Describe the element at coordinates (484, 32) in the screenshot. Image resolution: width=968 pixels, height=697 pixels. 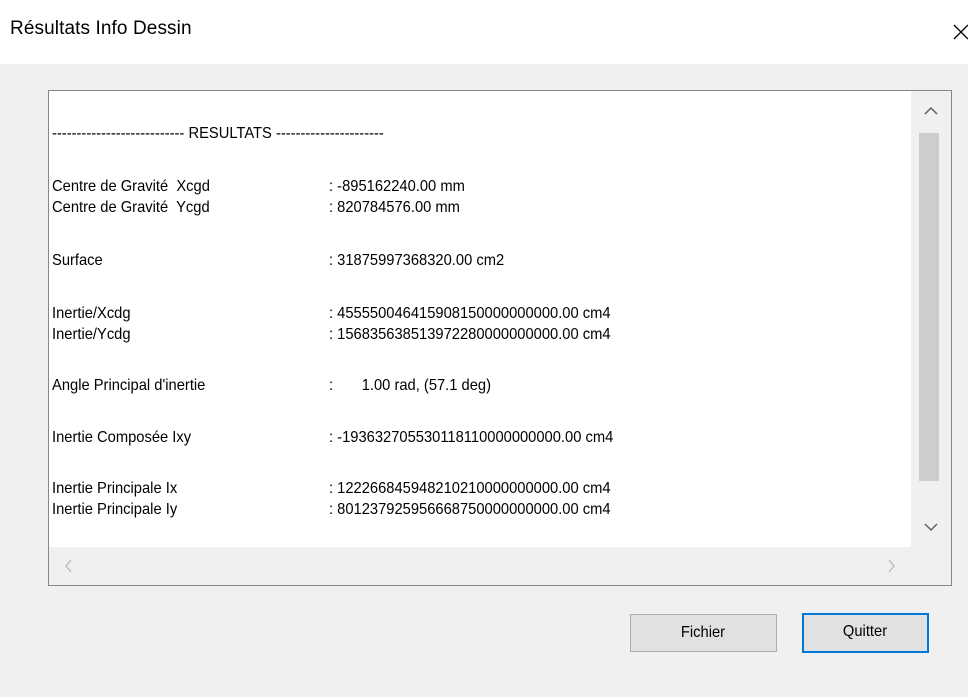
I see `title-bar: Résultats Info Dessin` at that location.